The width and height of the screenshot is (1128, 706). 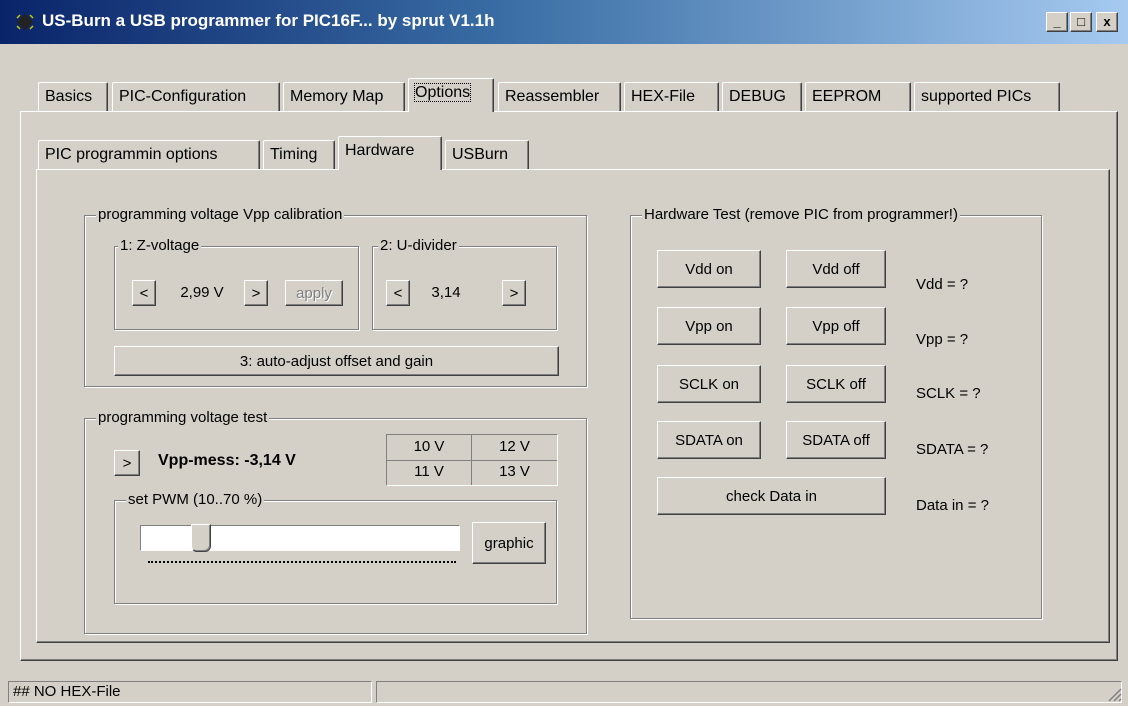 What do you see at coordinates (429, 472) in the screenshot?
I see `grid-cell: 11 V` at bounding box center [429, 472].